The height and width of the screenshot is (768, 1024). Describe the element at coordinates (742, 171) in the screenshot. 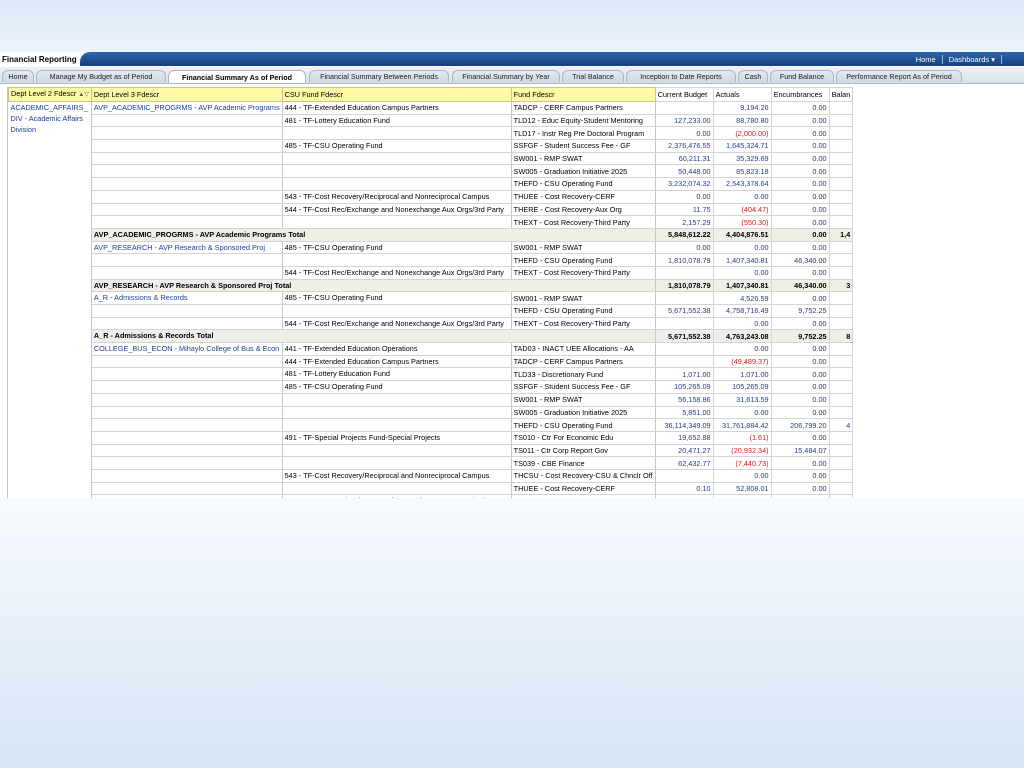

I see `actuals-cell: 85,823.18` at that location.